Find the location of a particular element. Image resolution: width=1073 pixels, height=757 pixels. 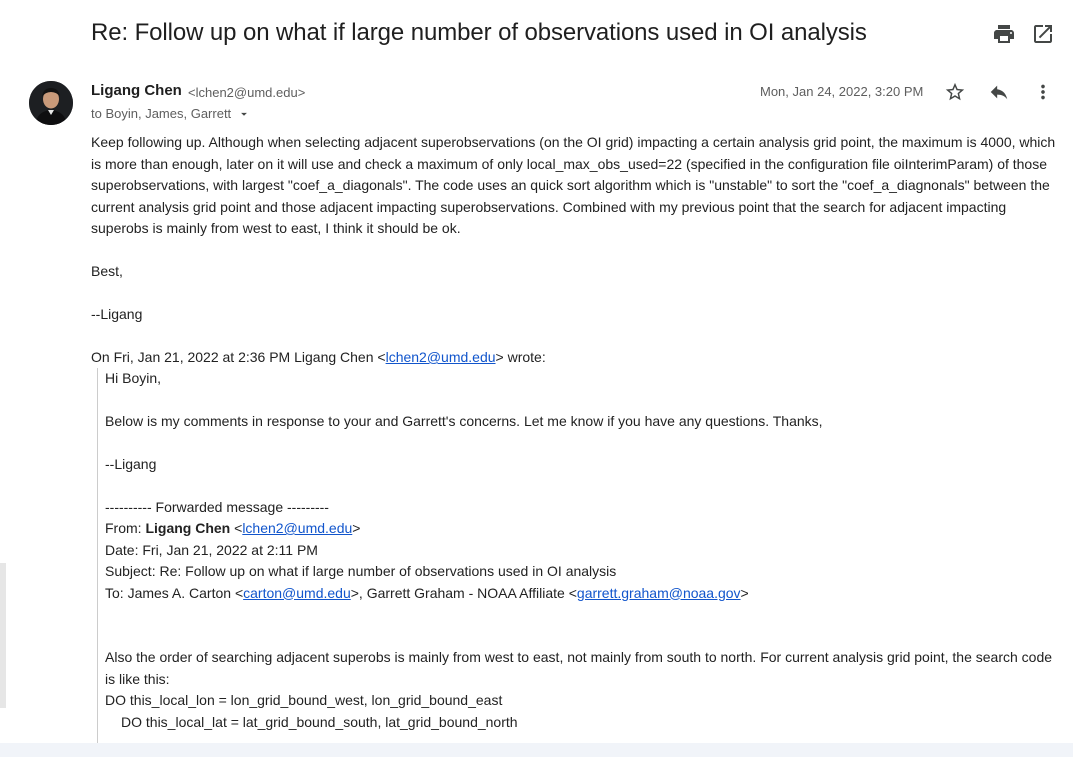

to-email-link-graham: garrett.graham@noaa.gov is located at coordinates (659, 593).